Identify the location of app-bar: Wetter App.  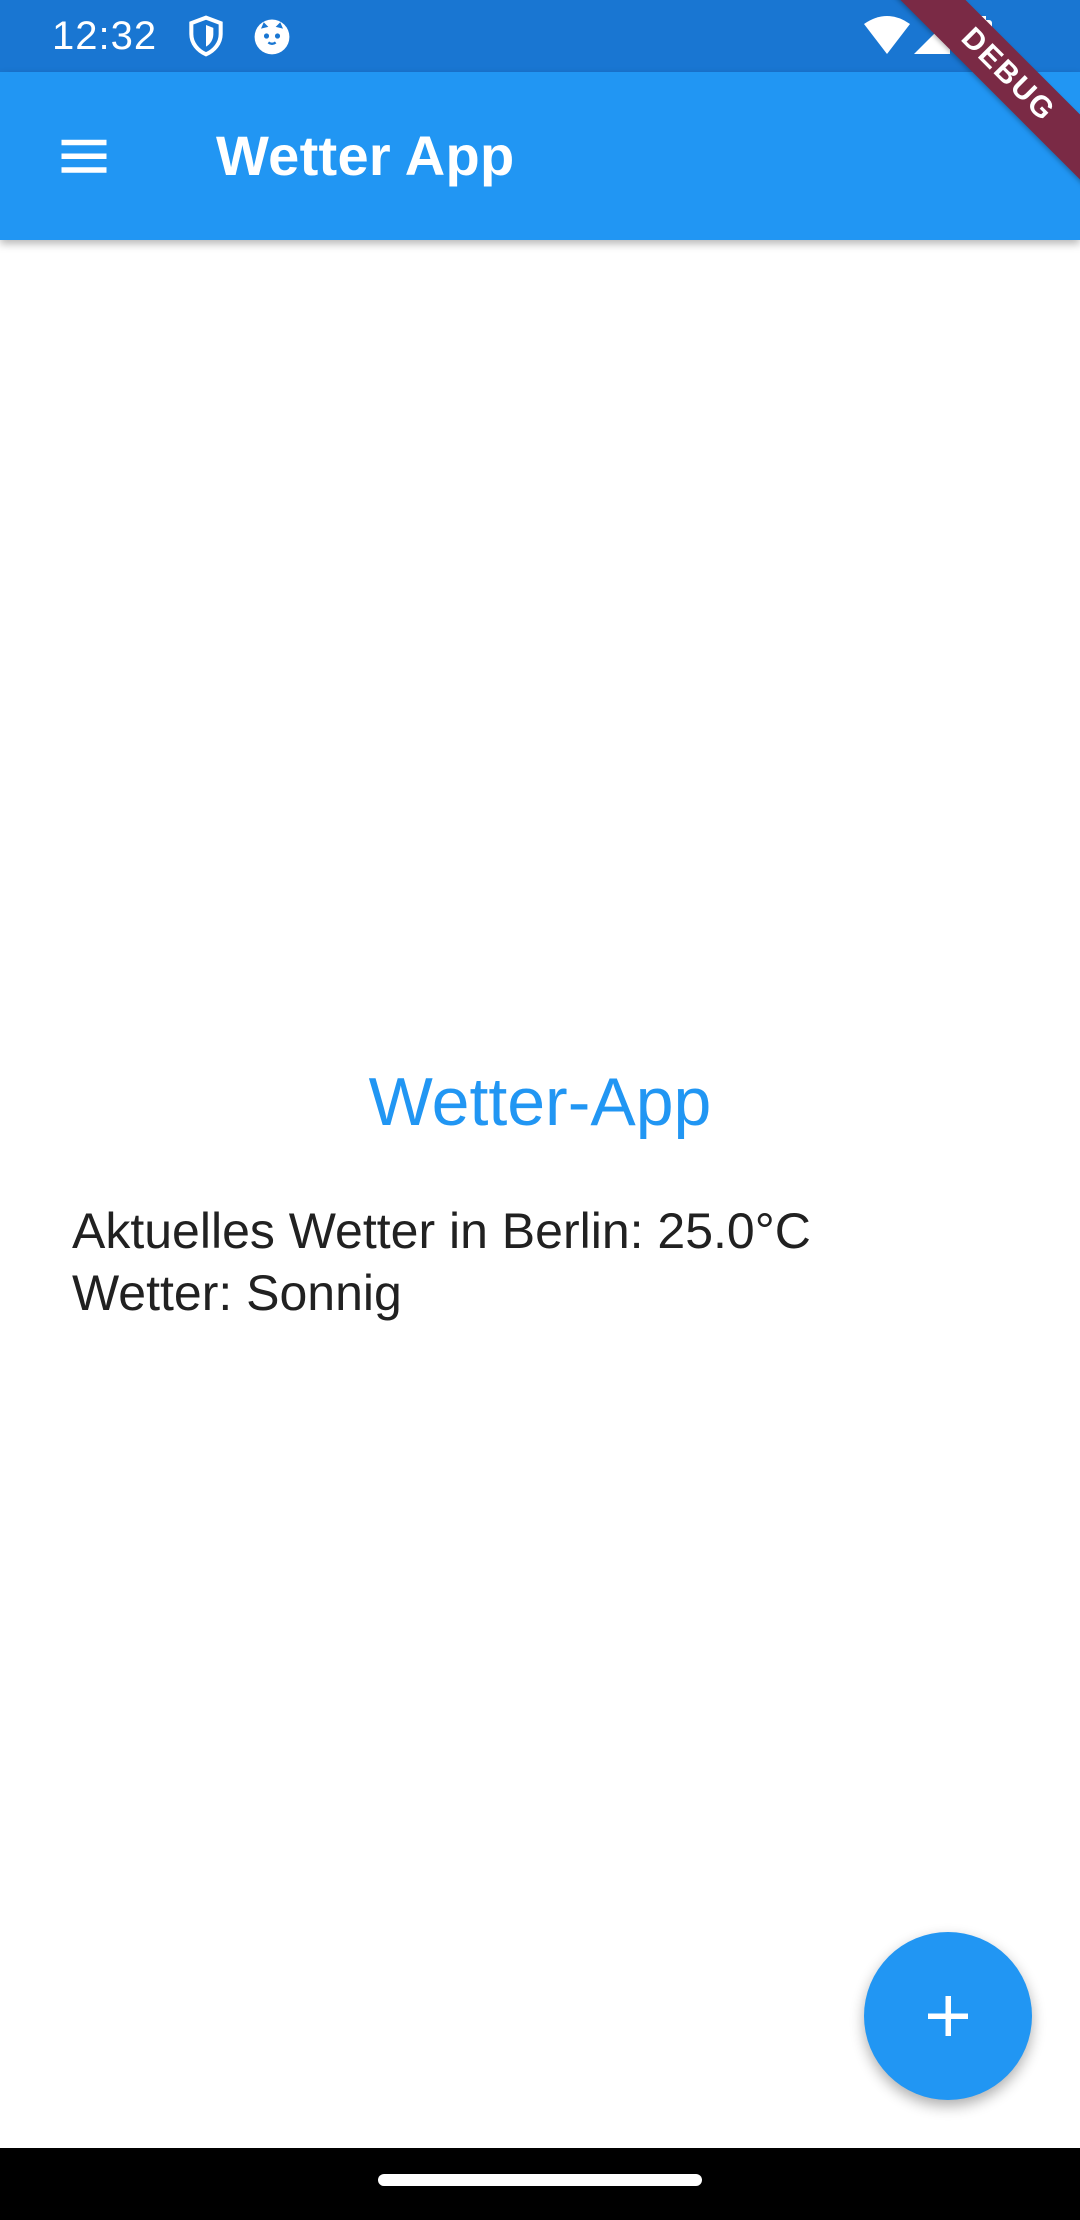
(540, 156).